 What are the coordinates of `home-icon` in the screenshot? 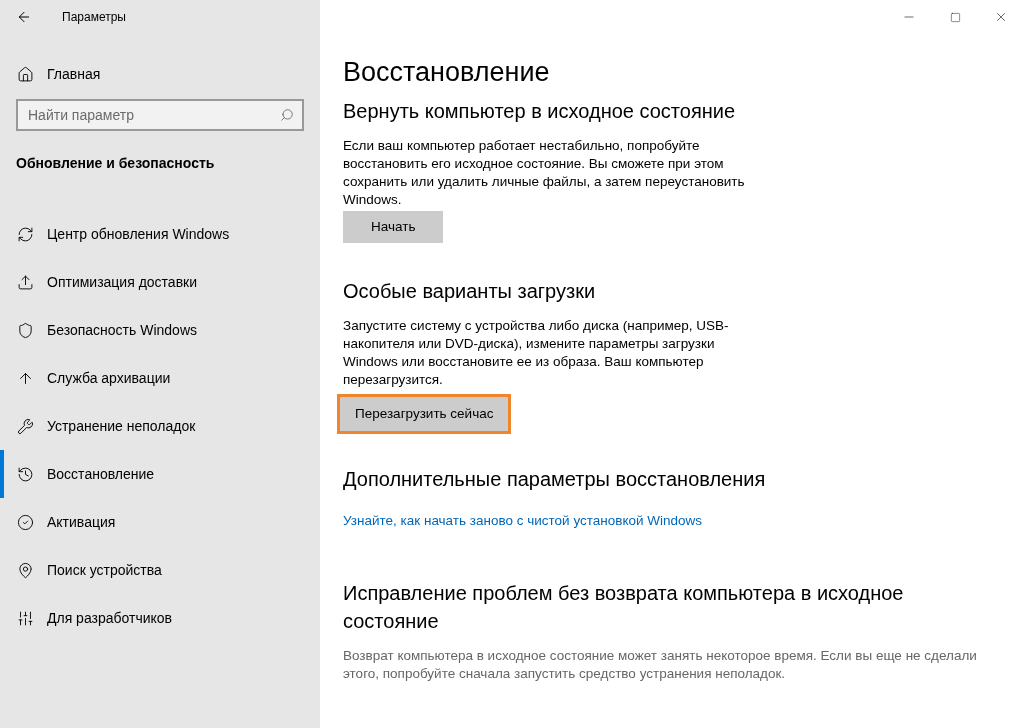 It's located at (25, 74).